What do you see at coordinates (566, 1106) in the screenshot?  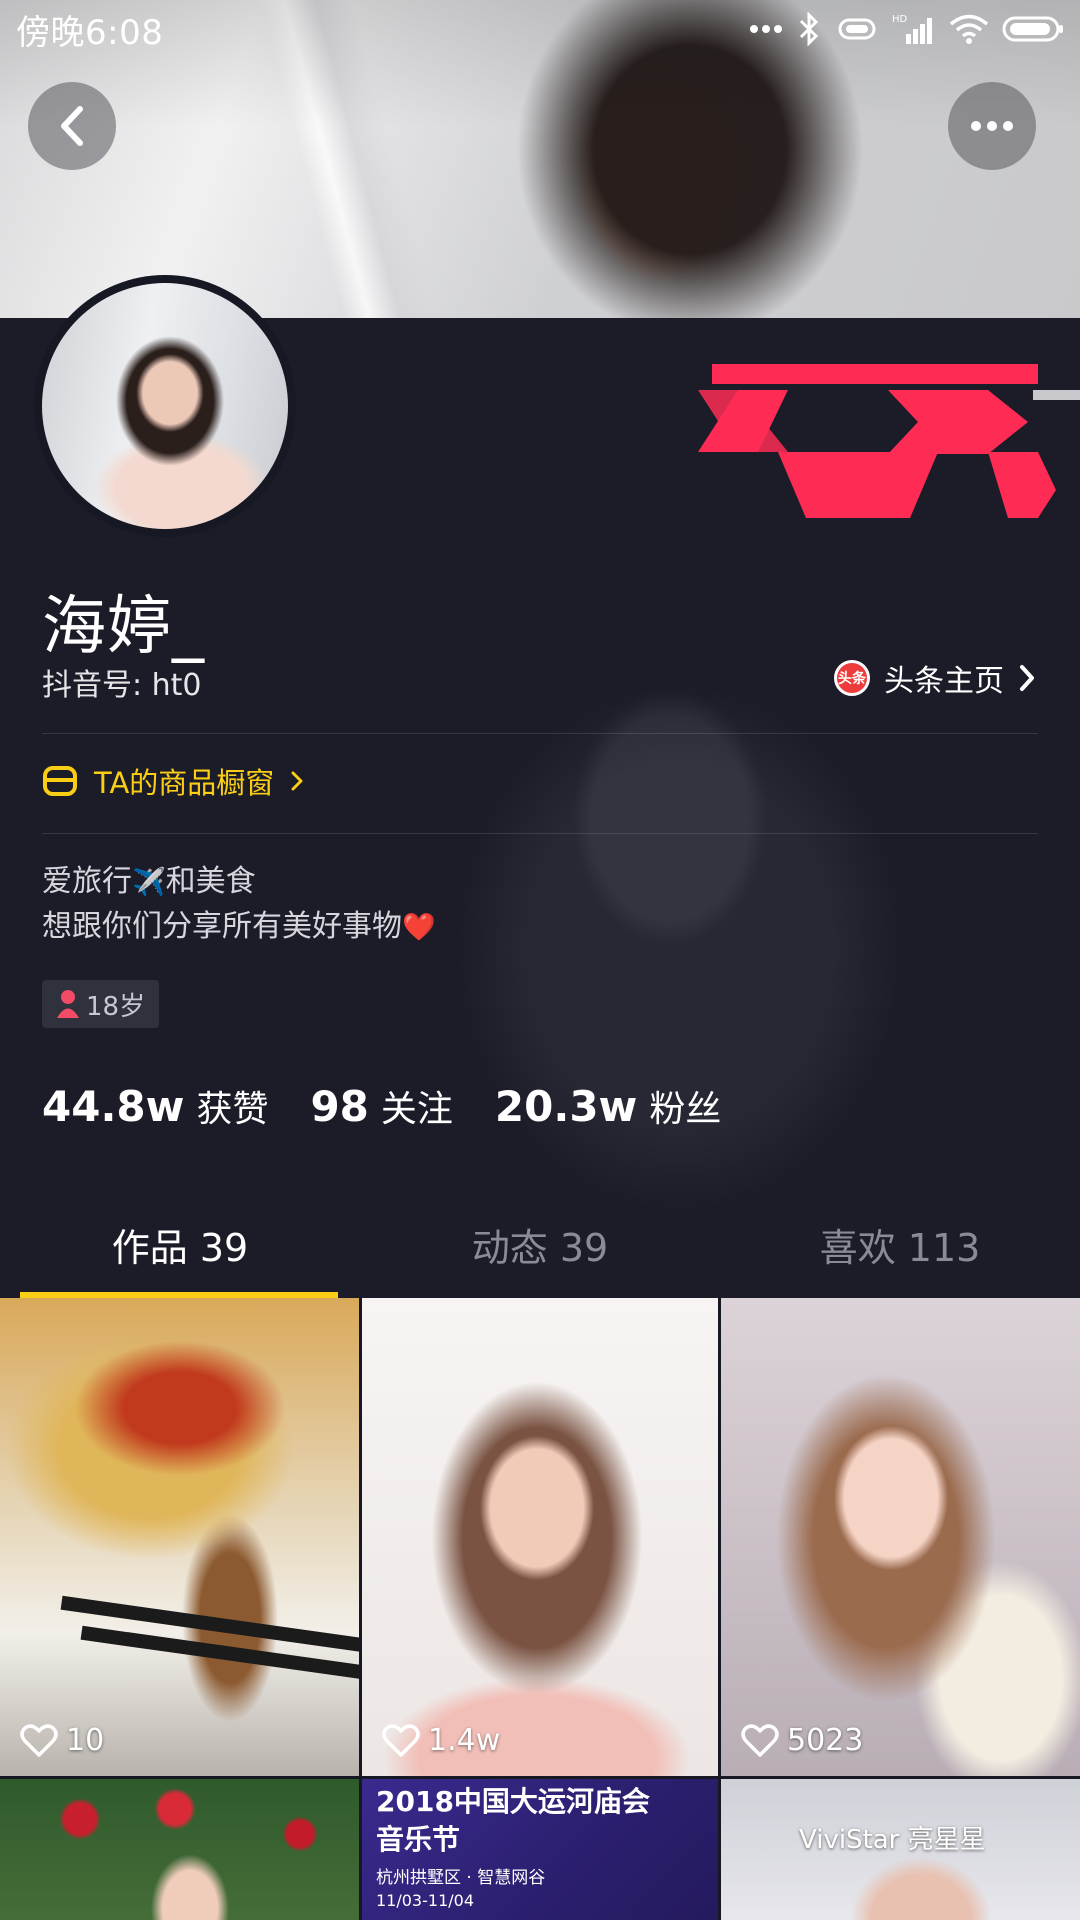 I see `stat-number: 20.3w` at bounding box center [566, 1106].